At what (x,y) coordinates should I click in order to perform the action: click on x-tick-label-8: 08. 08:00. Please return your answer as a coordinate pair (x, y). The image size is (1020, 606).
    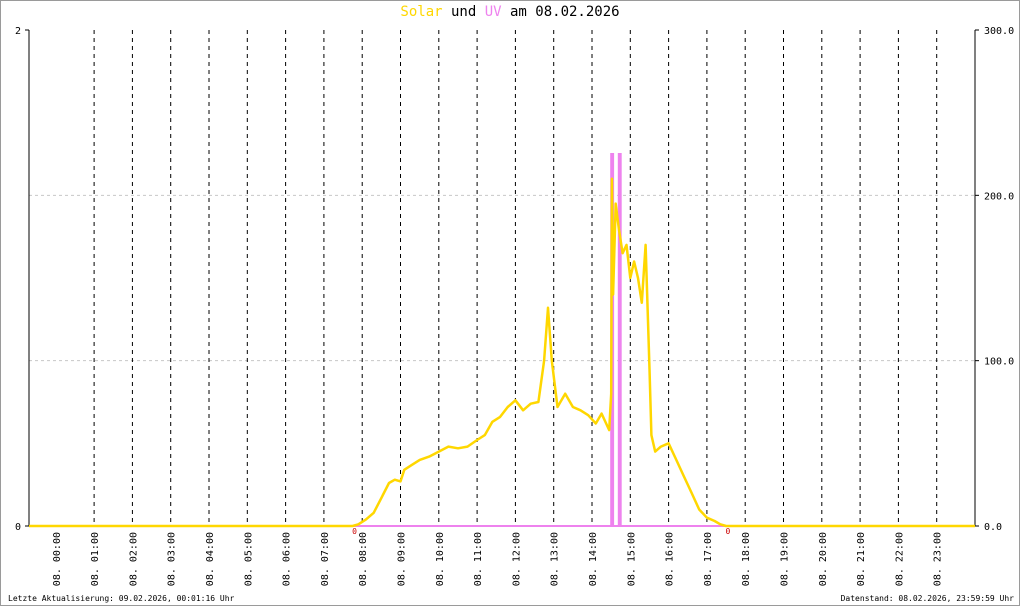
    Looking at the image, I should click on (363, 559).